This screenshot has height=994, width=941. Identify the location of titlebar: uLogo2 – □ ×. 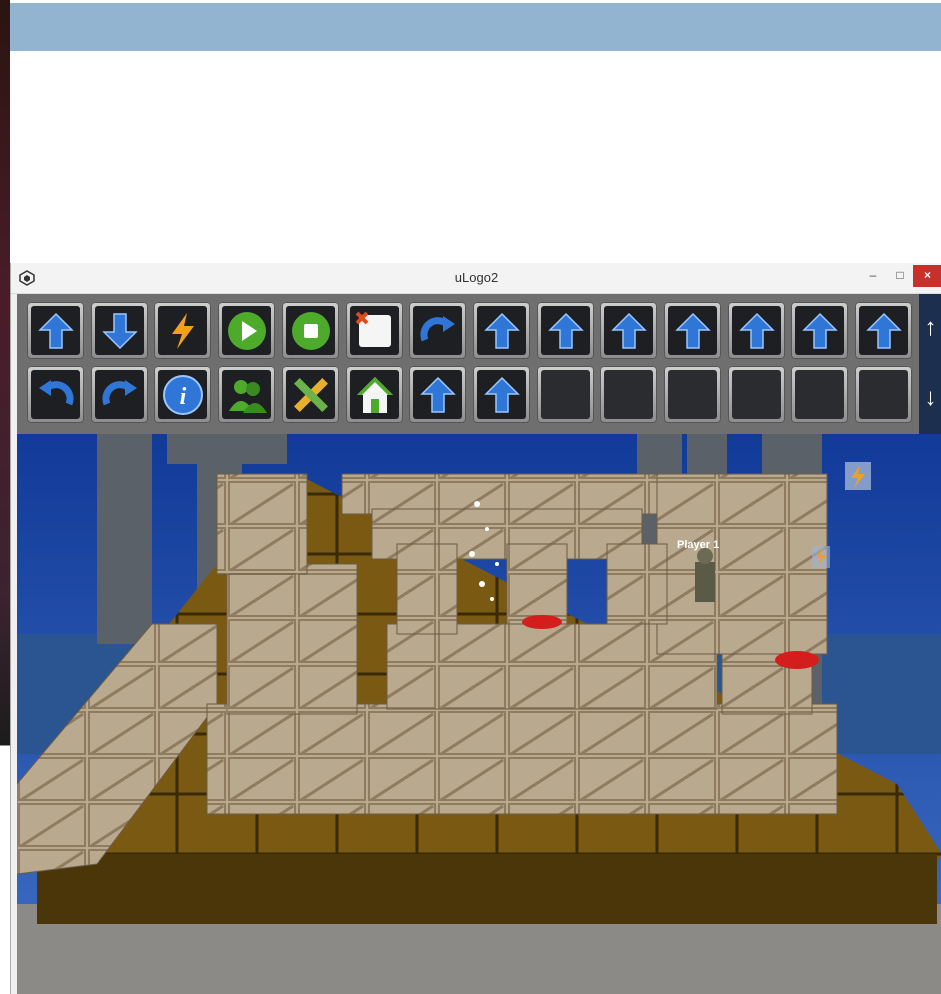
(476, 278).